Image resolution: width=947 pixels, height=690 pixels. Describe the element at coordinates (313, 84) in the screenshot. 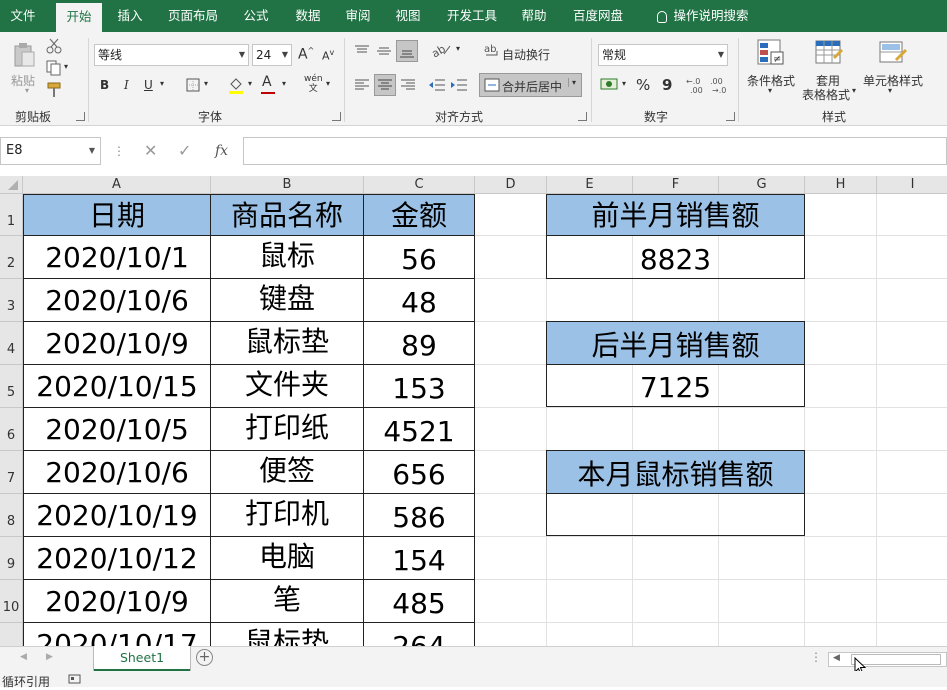

I see `phonetic-guide-button: wén 文` at that location.